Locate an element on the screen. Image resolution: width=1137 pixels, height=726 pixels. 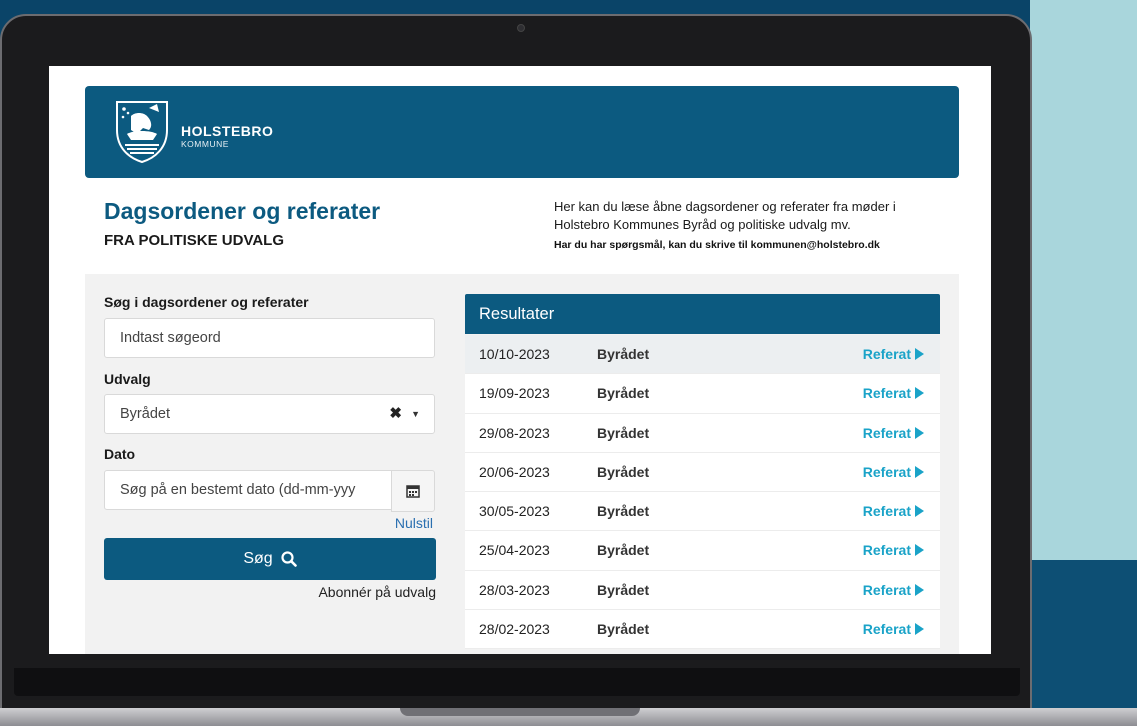
result-date: 28/02-2023 is located at coordinates (514, 629).